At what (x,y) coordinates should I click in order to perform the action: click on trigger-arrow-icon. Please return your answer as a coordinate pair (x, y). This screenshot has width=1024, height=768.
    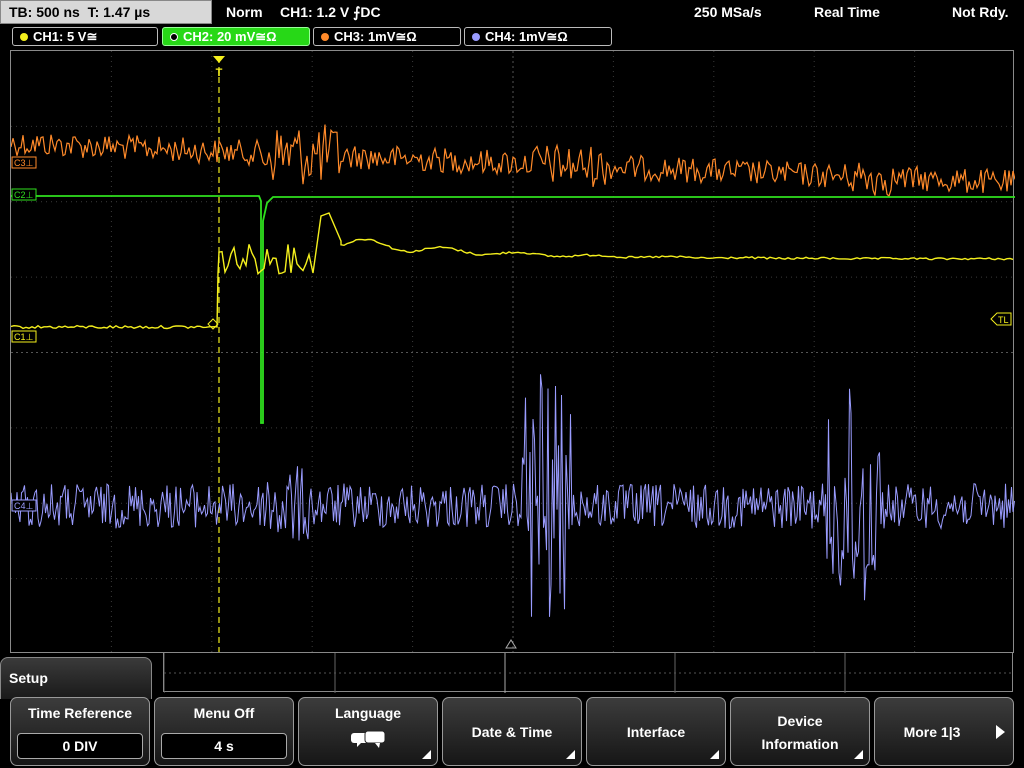
    Looking at the image, I should click on (219, 59).